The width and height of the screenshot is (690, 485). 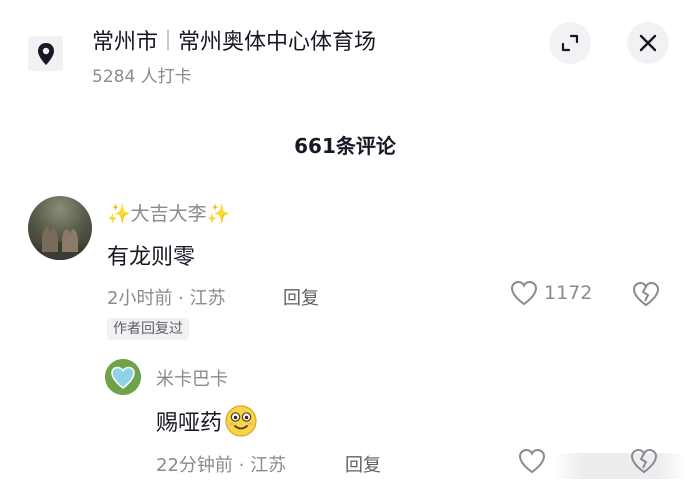 What do you see at coordinates (241, 421) in the screenshot?
I see `smiling-face-emoji` at bounding box center [241, 421].